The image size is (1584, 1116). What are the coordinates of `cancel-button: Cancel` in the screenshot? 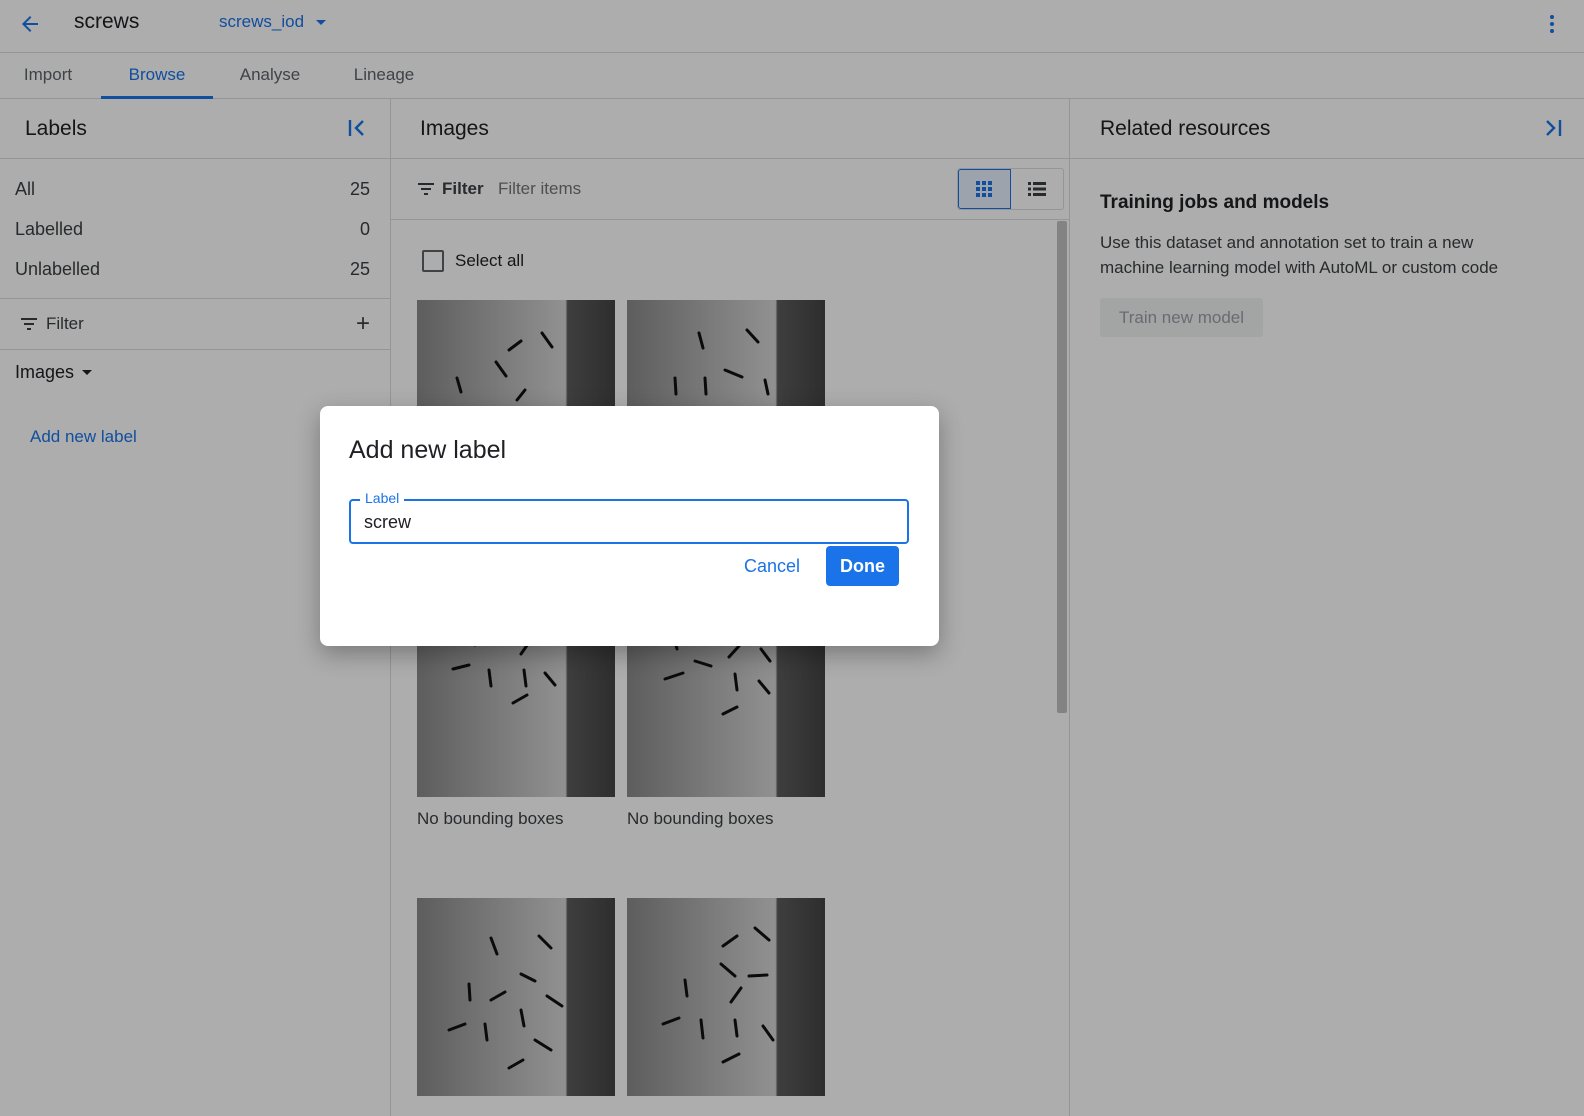 It's located at (772, 566).